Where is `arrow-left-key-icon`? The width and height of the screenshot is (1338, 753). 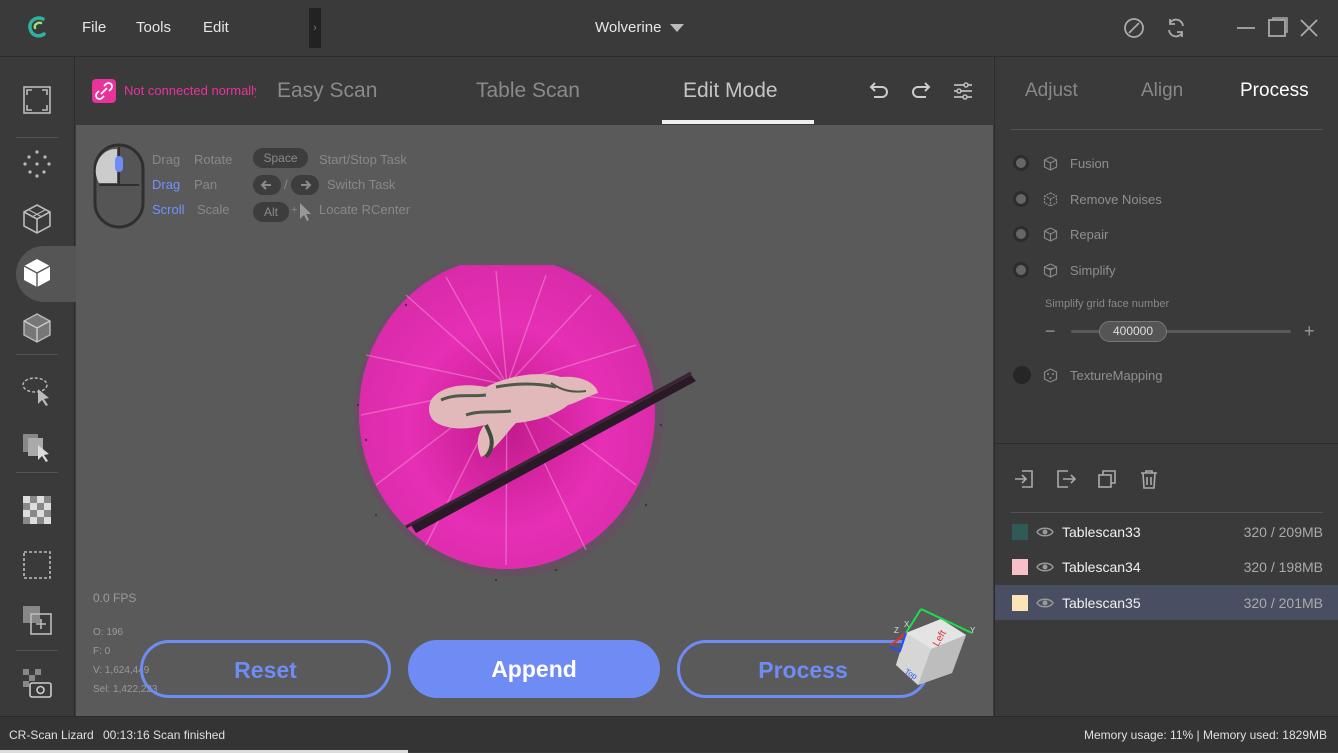
arrow-left-key-icon is located at coordinates (267, 185).